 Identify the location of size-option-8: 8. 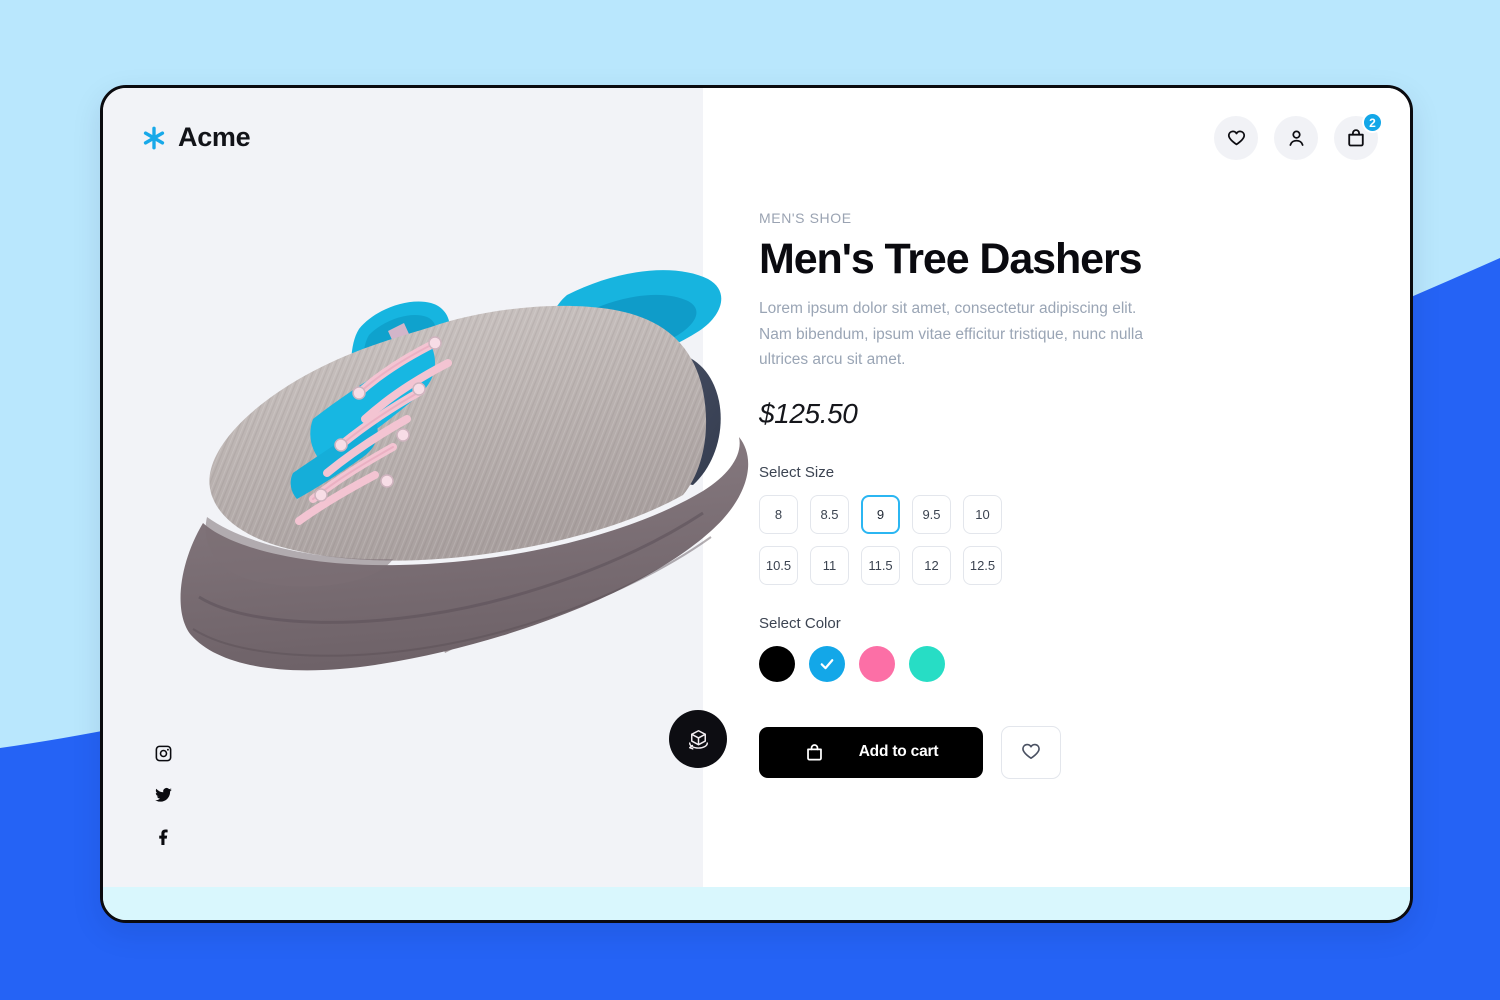
(778, 514).